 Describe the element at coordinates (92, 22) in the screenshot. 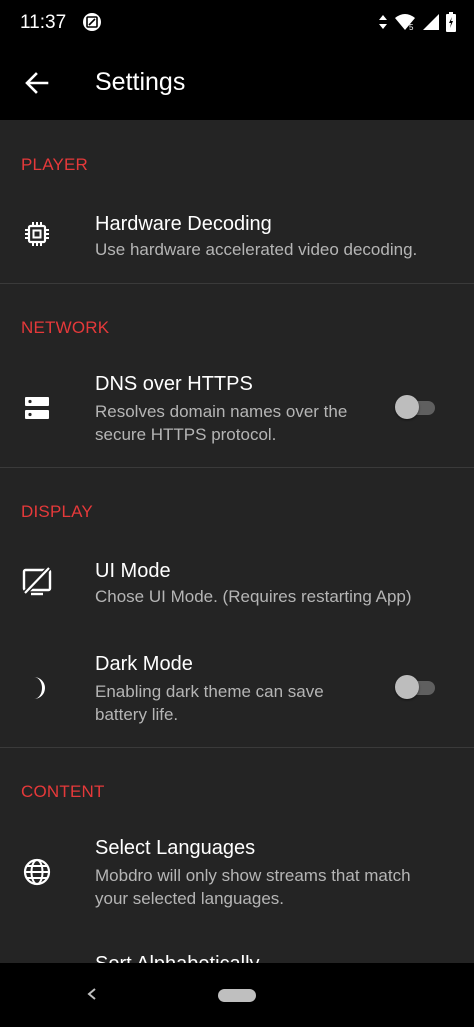

I see `notification-app-icon` at that location.